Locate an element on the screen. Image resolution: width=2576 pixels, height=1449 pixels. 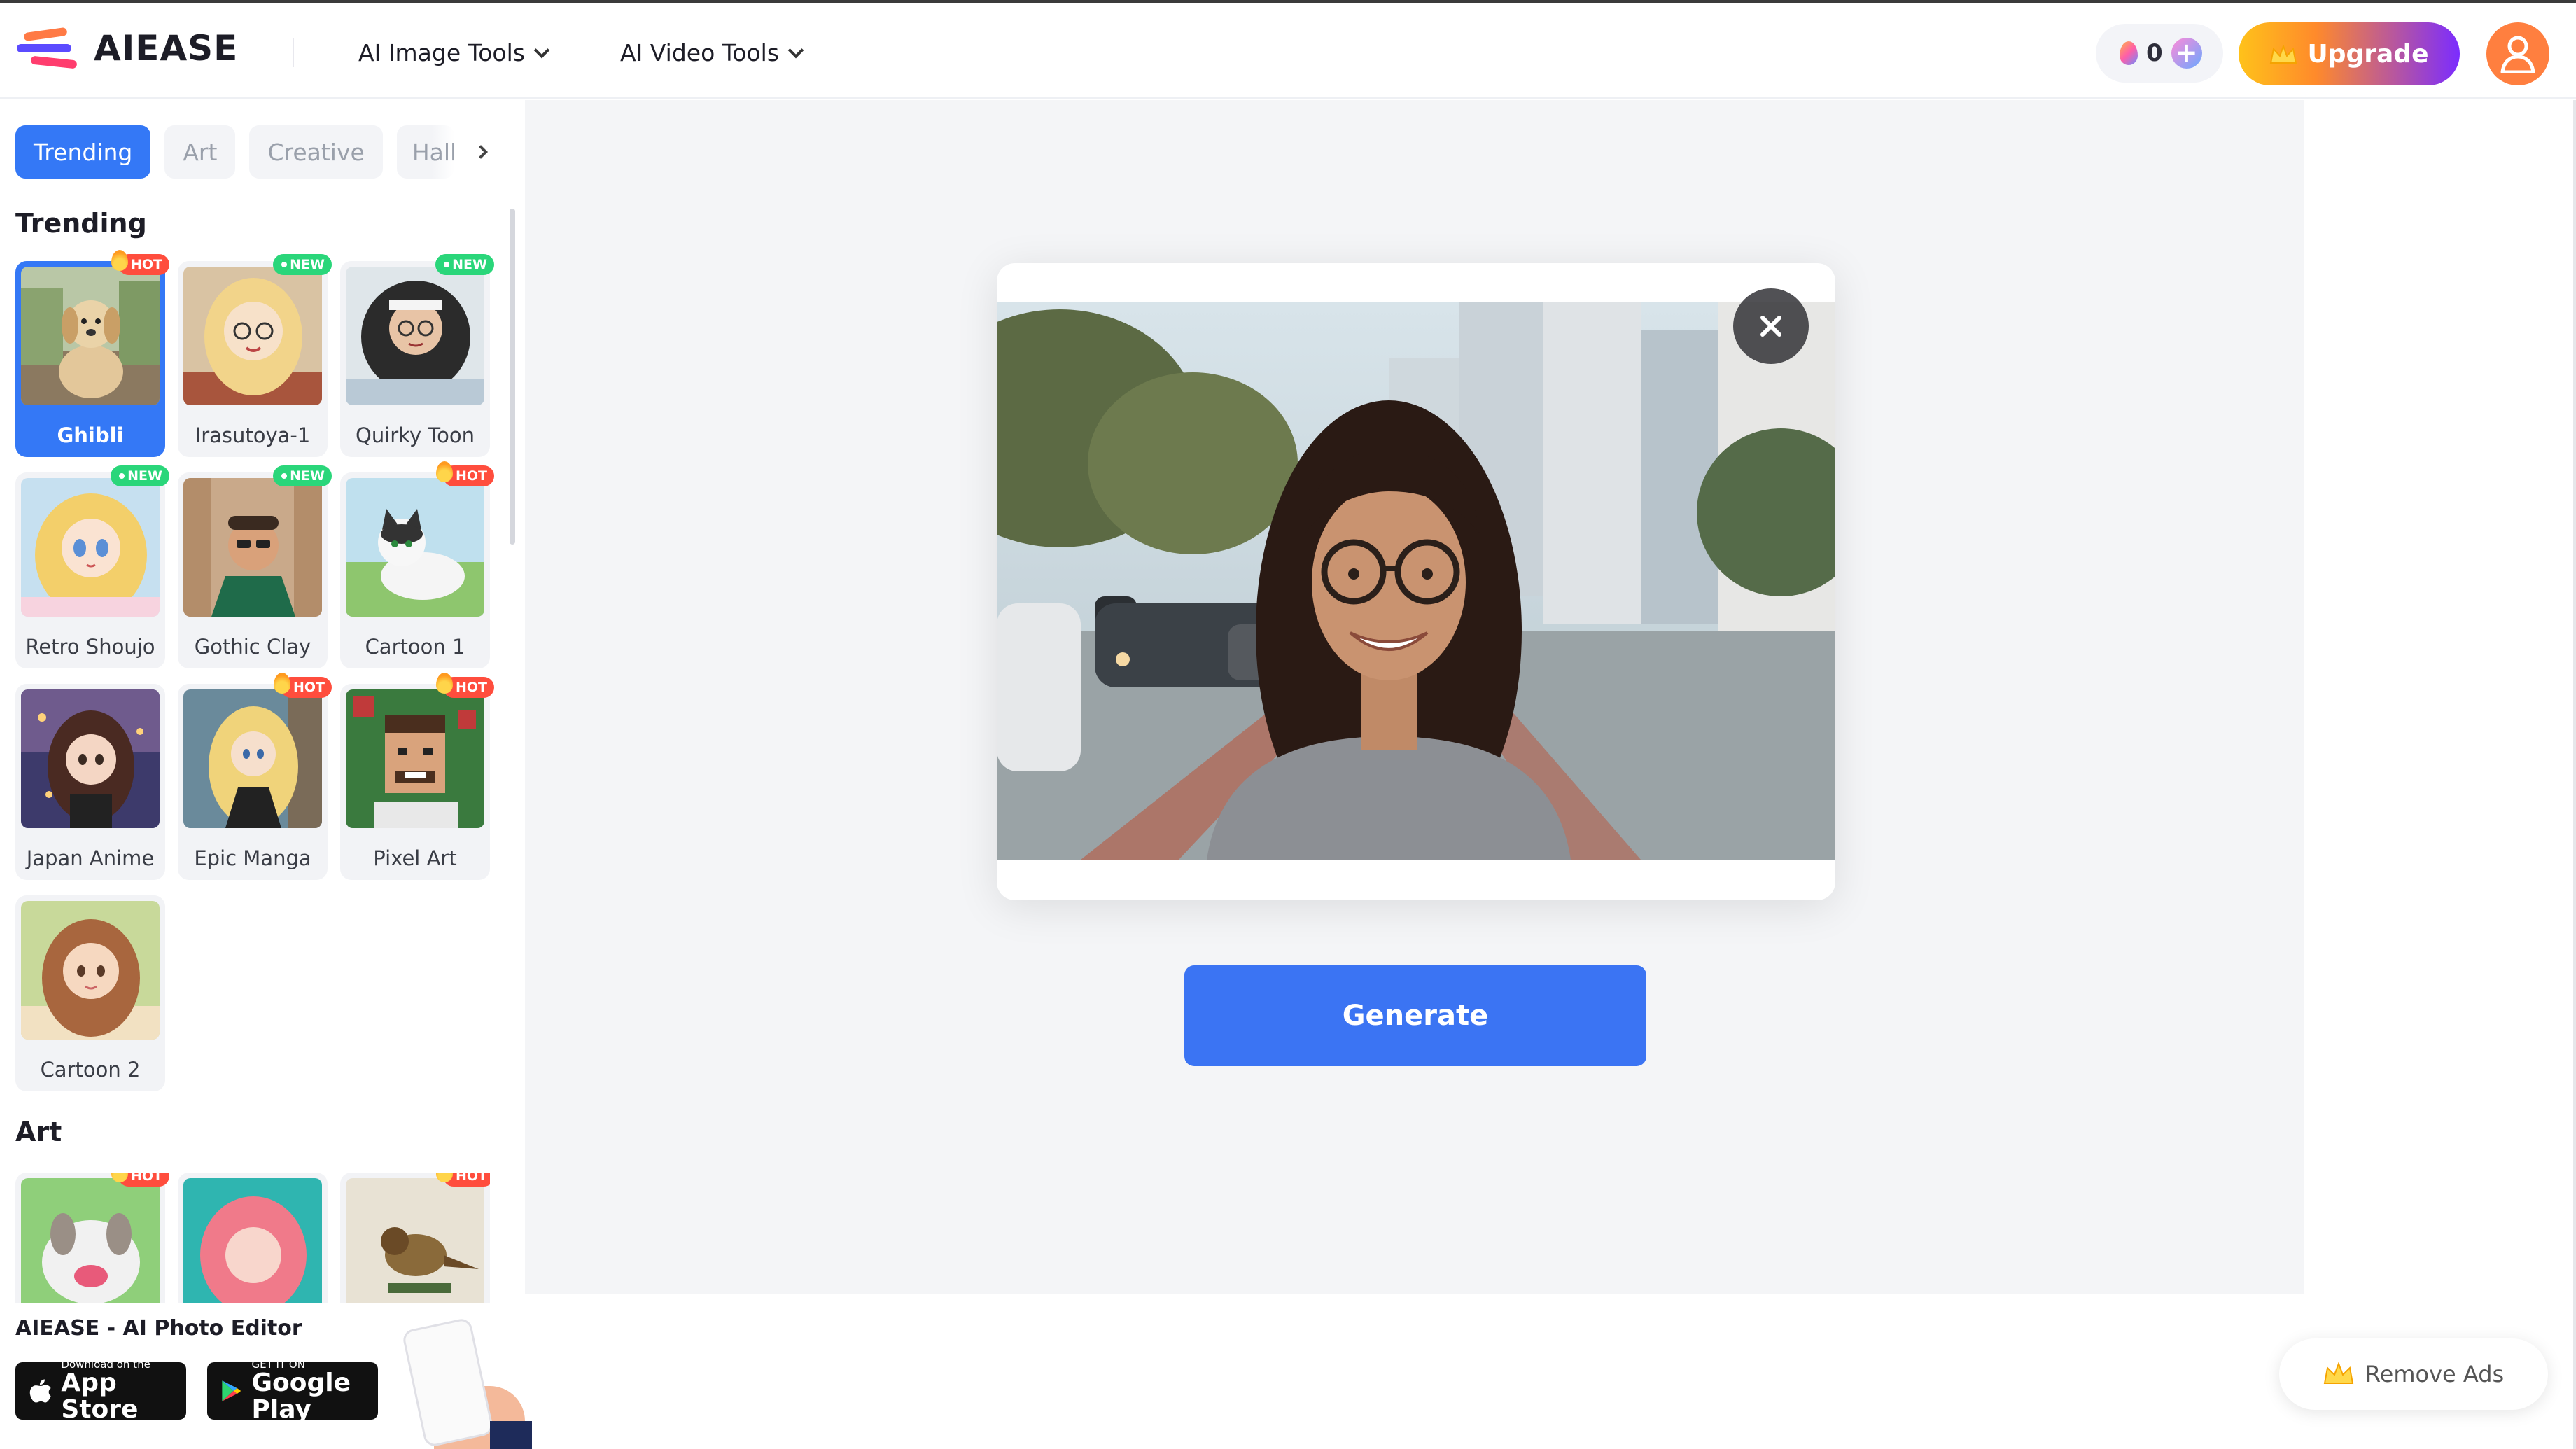
close-icon is located at coordinates (1771, 326).